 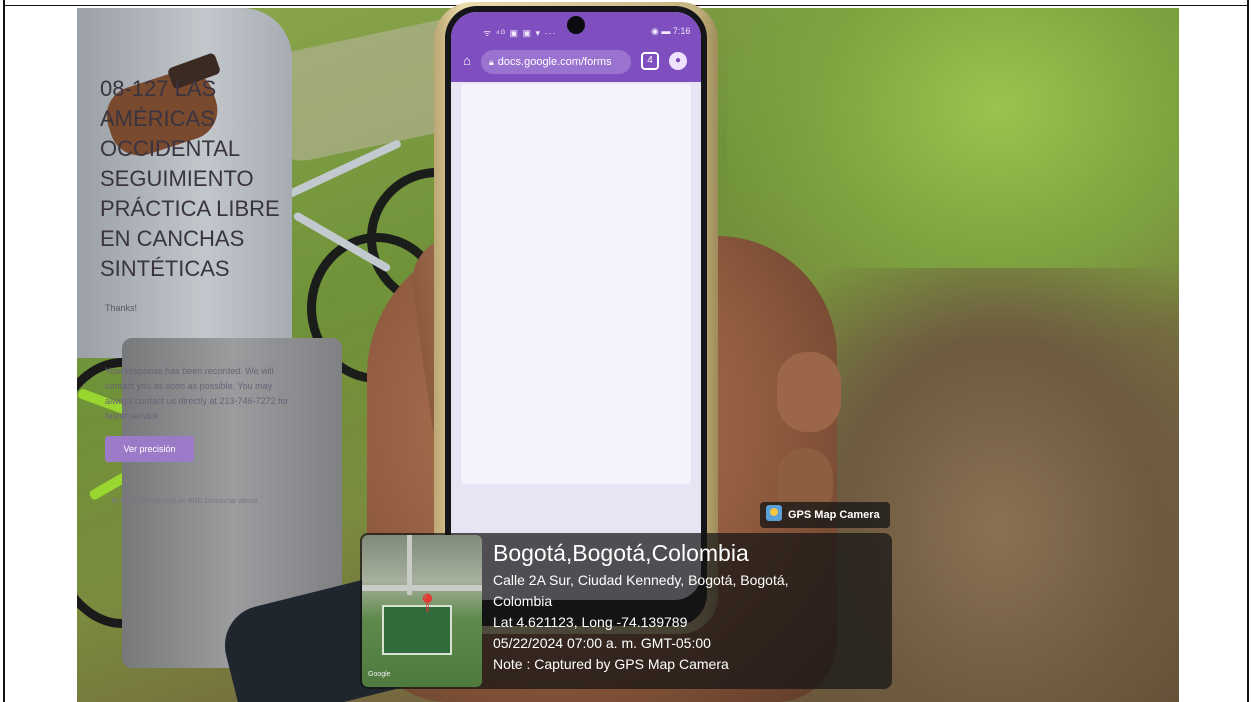 I want to click on url-text: docs.google.com/forms, so click(x=554, y=62).